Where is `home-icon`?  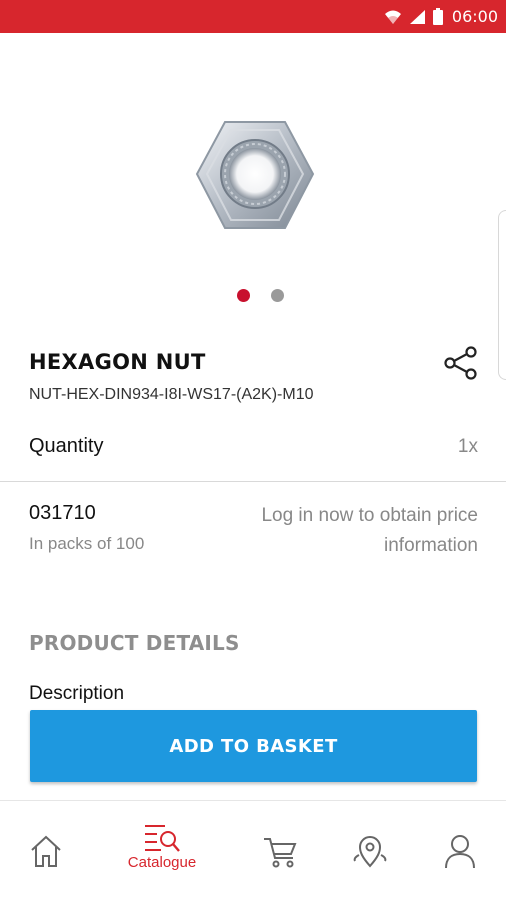 home-icon is located at coordinates (46, 851).